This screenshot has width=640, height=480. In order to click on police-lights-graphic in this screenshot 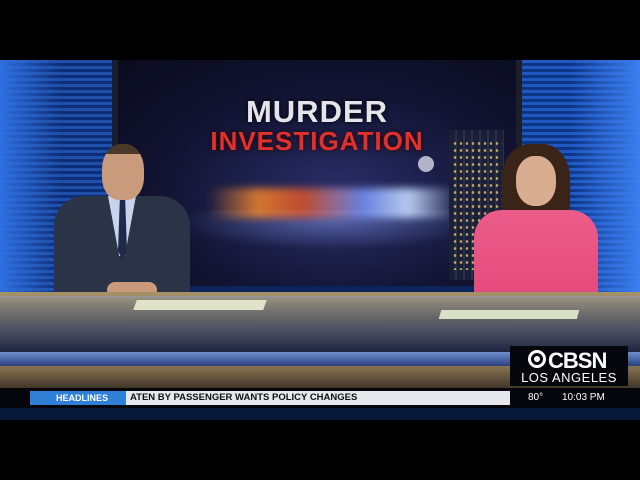, I will do `click(333, 203)`.